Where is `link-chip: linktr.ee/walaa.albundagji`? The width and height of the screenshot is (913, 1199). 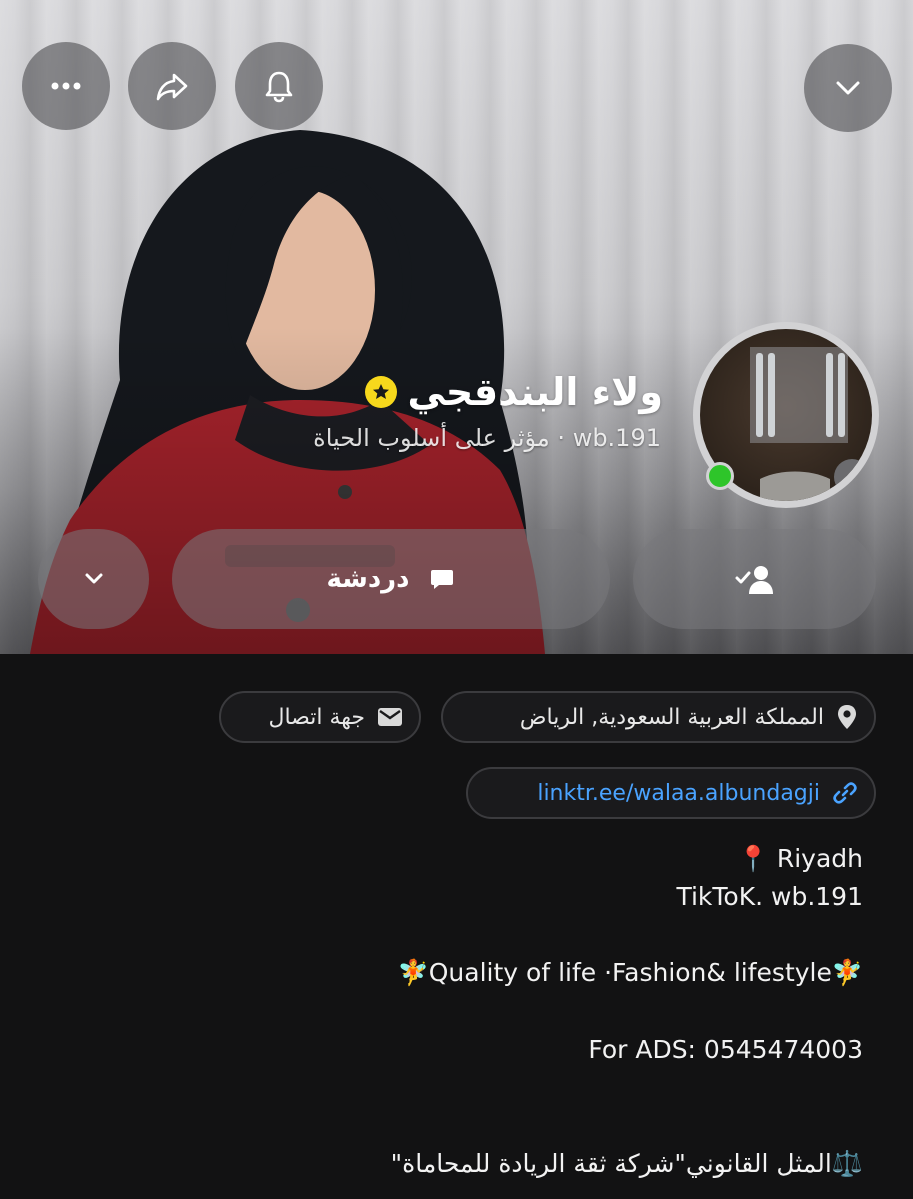 link-chip: linktr.ee/walaa.albundagji is located at coordinates (671, 793).